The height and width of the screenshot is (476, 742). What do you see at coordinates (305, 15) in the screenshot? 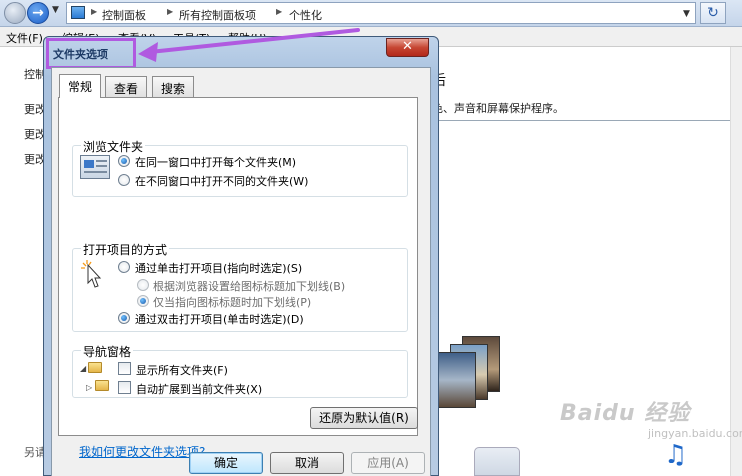
I see `breadcrumb-personalization: 个性化` at bounding box center [305, 15].